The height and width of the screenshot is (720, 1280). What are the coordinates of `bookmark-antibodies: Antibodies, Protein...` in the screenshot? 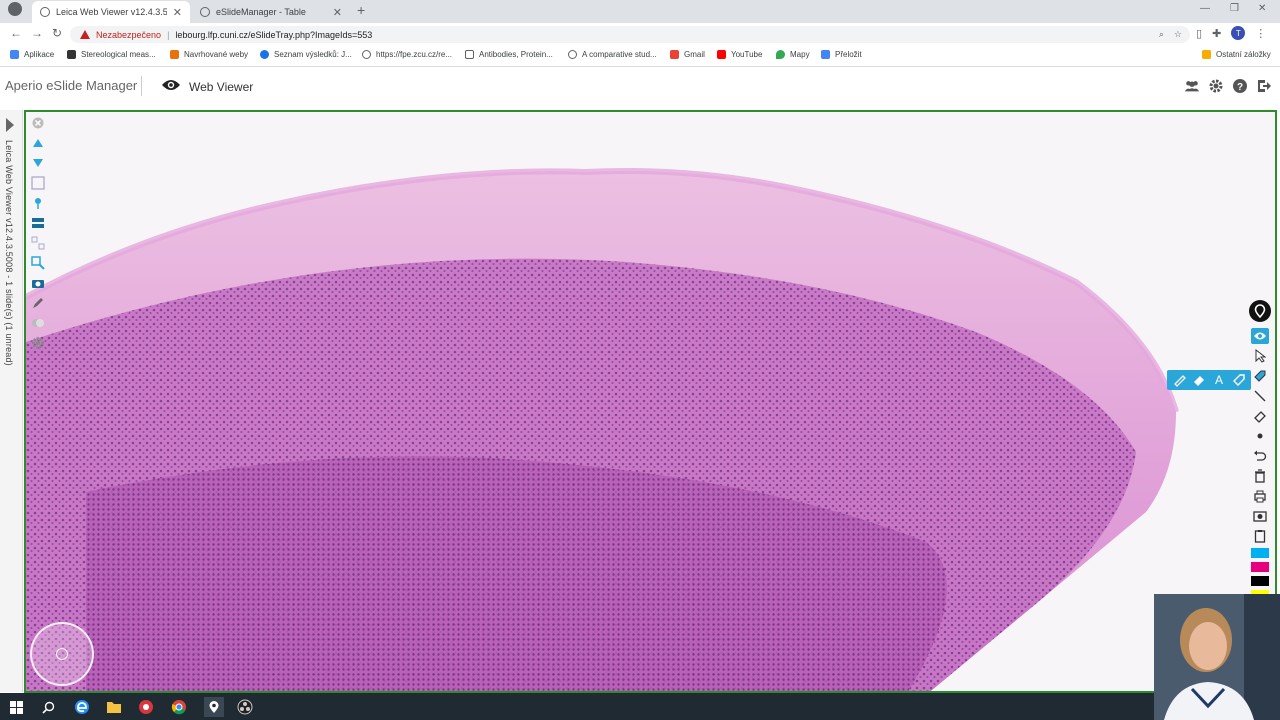 It's located at (509, 54).